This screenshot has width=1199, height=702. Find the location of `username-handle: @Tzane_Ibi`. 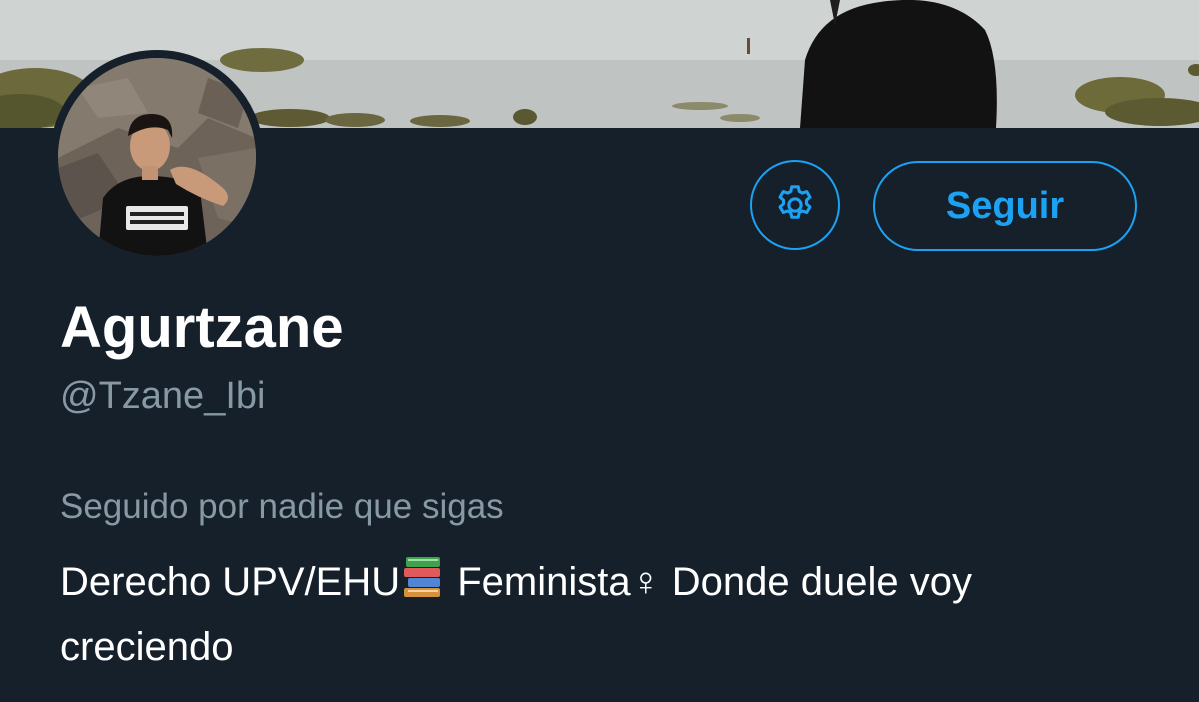

username-handle: @Tzane_Ibi is located at coordinates (163, 396).